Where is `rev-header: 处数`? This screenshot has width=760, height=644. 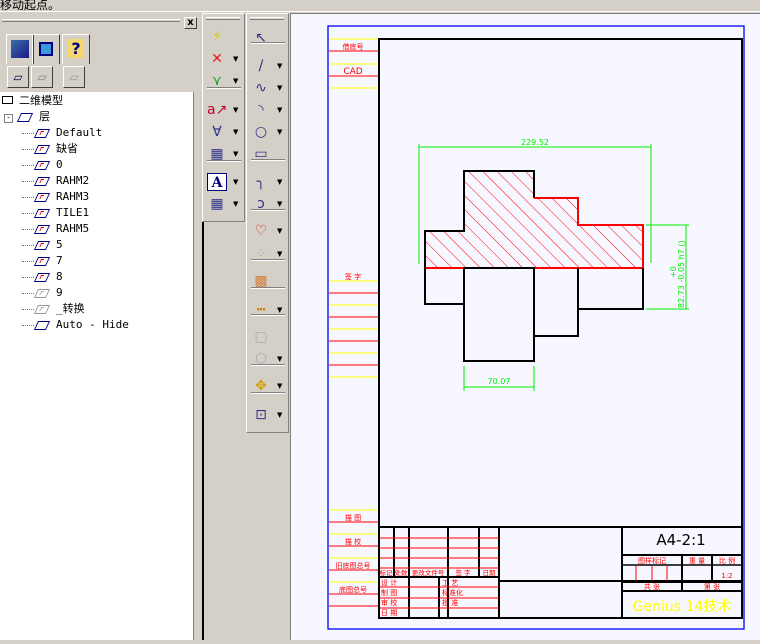
rev-header: 处数 is located at coordinates (402, 572).